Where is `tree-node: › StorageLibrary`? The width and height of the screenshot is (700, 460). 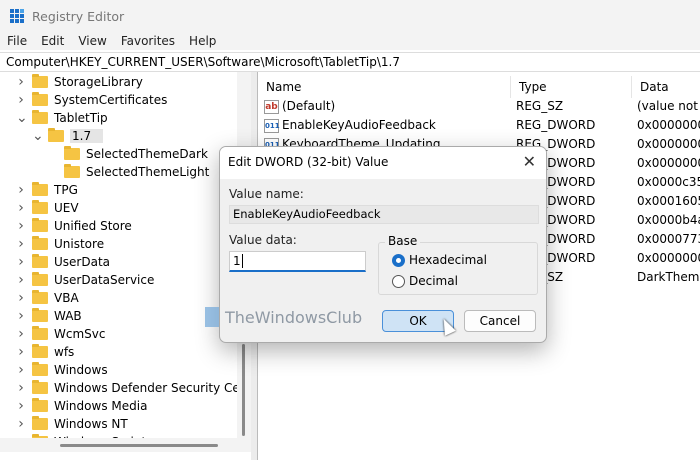
tree-node: › StorageLibrary is located at coordinates (79, 82).